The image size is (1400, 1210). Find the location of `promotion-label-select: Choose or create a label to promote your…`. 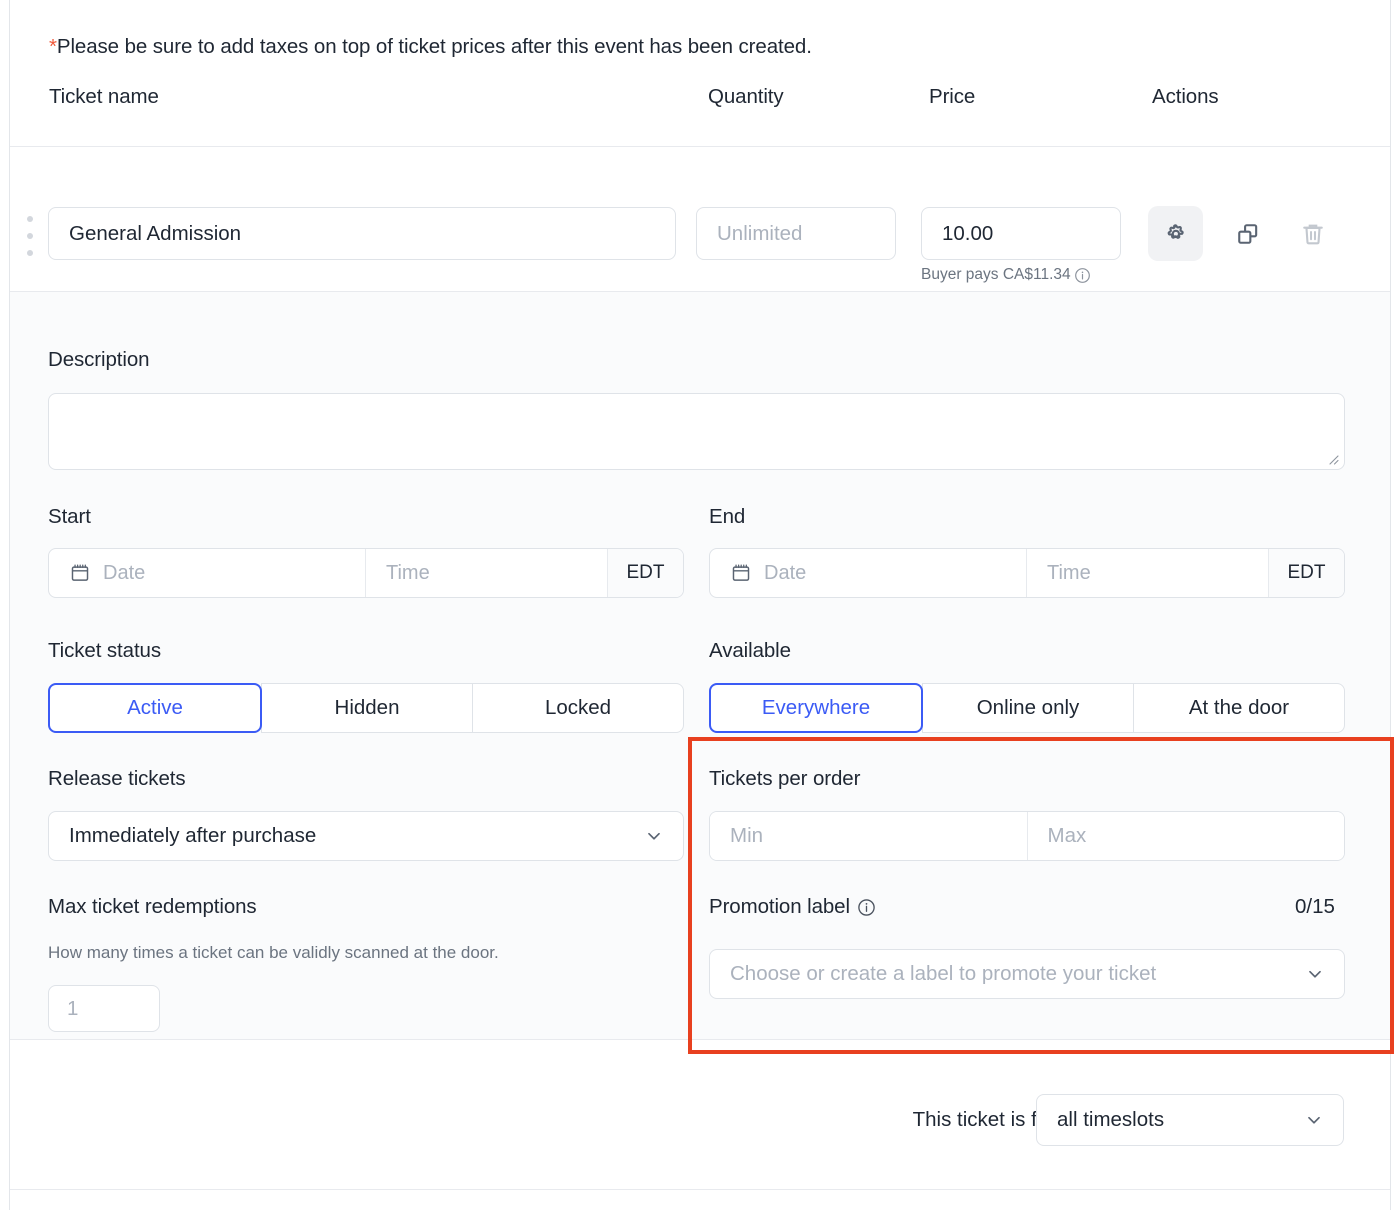

promotion-label-select: Choose or create a label to promote your… is located at coordinates (1027, 974).